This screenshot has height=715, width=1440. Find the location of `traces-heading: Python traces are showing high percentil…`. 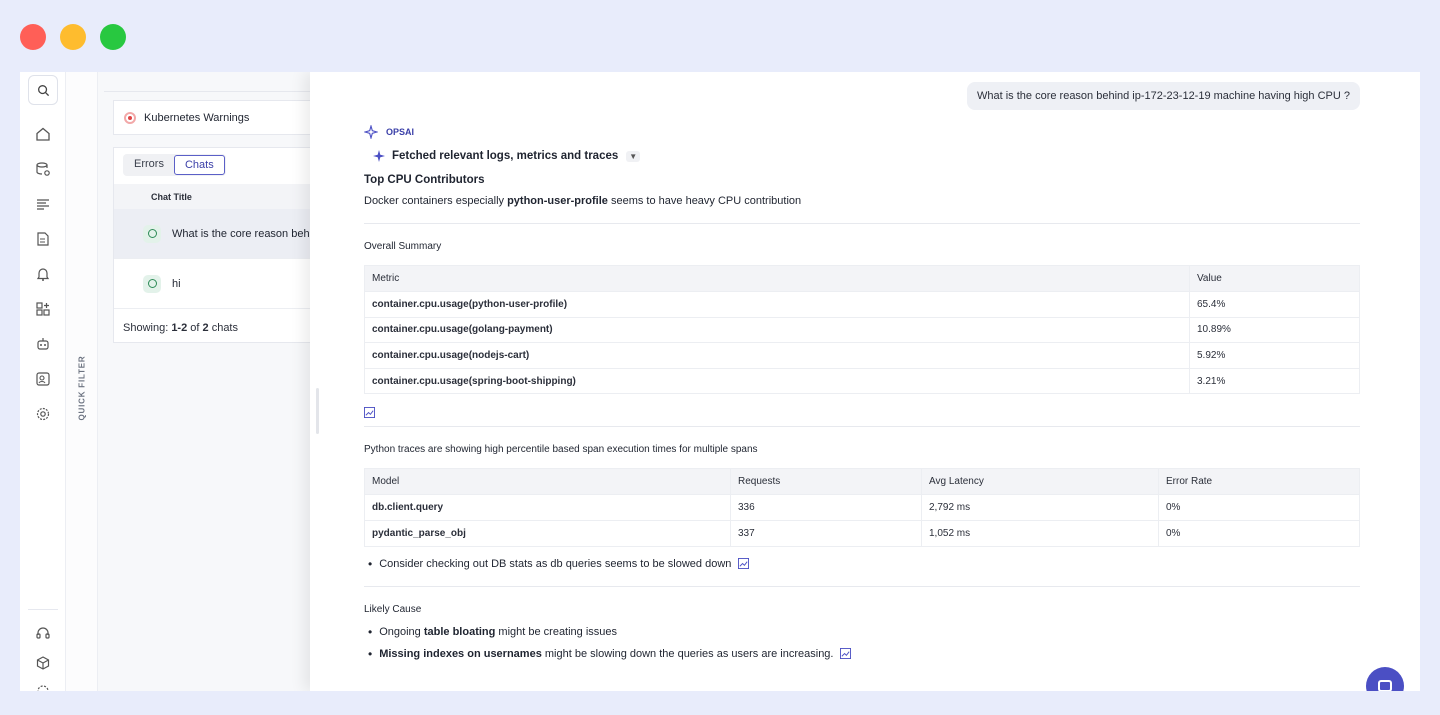

traces-heading: Python traces are showing high percentil… is located at coordinates (561, 450).